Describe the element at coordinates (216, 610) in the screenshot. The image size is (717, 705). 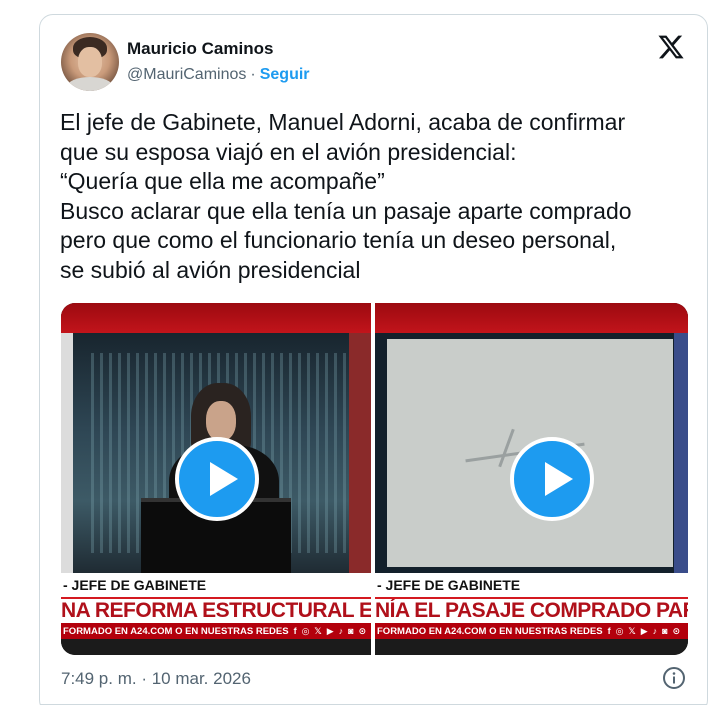
I see `news-headline: NA REFORMA ESTRUCTURAL EN EL I` at that location.